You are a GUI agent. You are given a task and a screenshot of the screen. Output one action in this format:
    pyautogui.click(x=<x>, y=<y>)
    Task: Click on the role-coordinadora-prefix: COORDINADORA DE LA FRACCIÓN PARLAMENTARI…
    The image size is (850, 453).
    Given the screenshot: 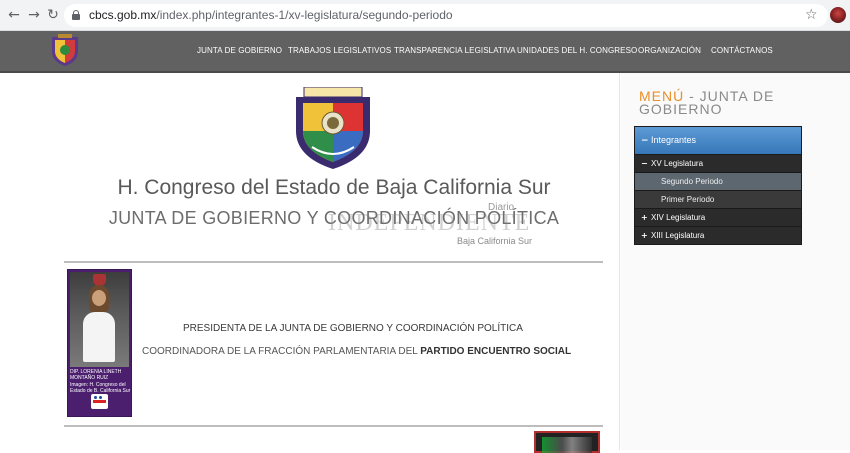 What is the action you would take?
    pyautogui.click(x=281, y=351)
    